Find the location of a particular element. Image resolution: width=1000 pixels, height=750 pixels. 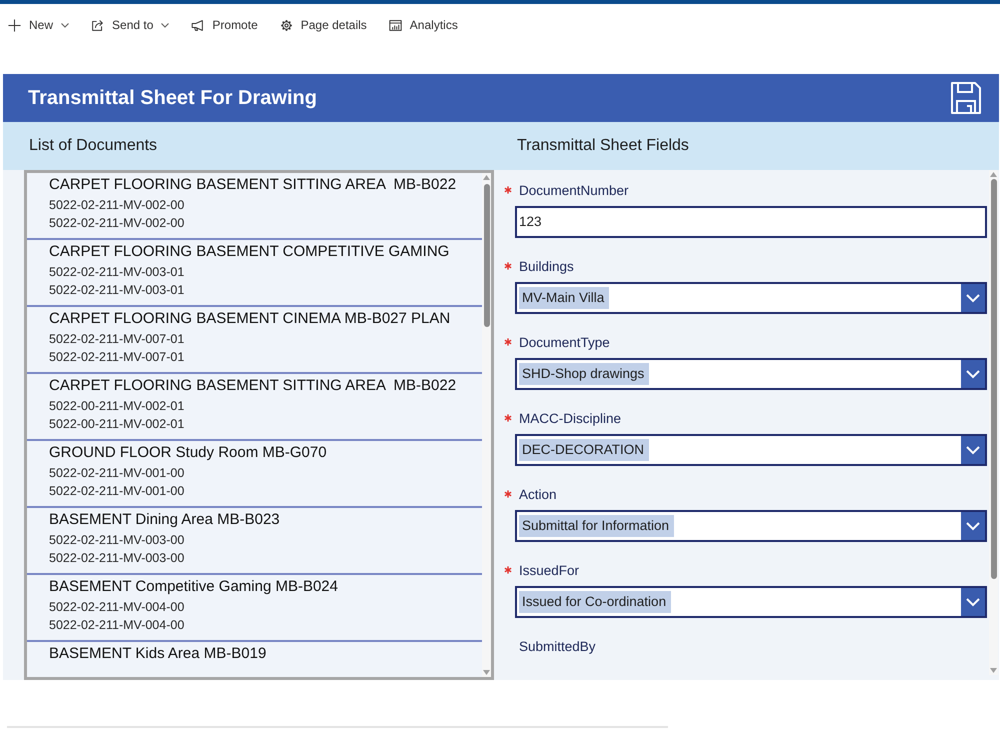

app-title: Transmittal Sheet For Drawing is located at coordinates (172, 98).